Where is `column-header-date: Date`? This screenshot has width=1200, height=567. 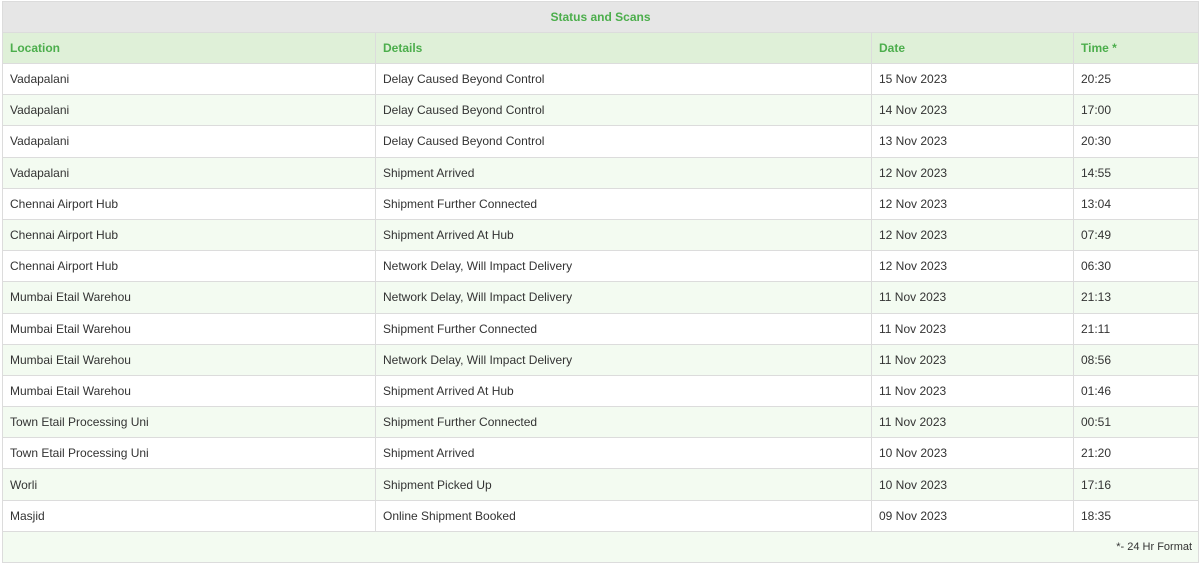 column-header-date: Date is located at coordinates (972, 48).